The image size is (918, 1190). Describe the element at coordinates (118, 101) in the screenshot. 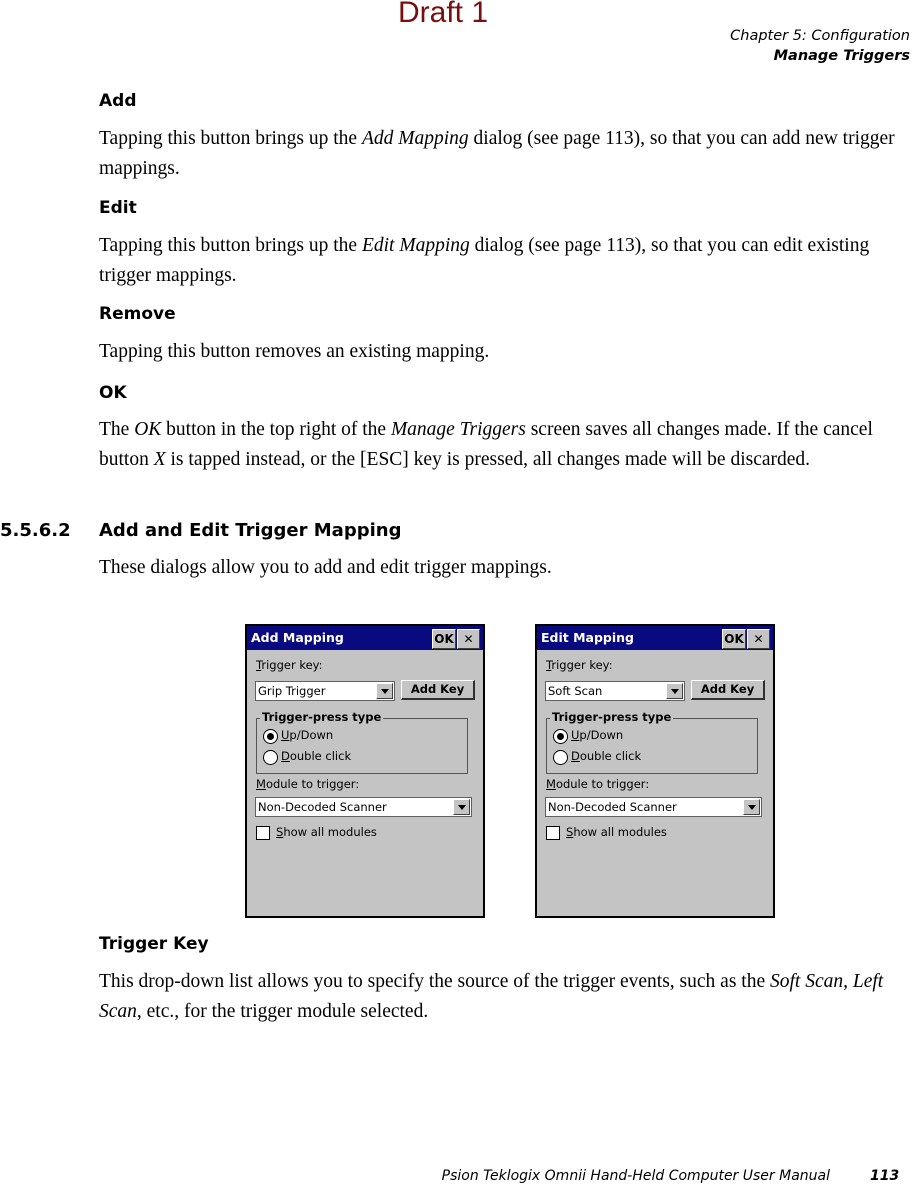

I see `heading-add: Add` at that location.